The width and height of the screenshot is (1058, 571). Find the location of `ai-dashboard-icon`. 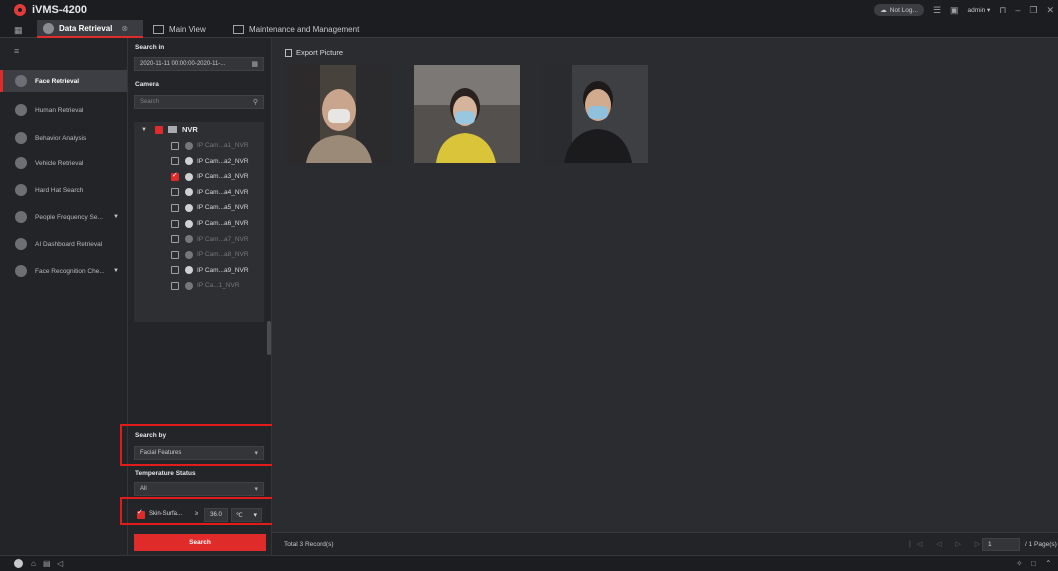

ai-dashboard-icon is located at coordinates (21, 244).